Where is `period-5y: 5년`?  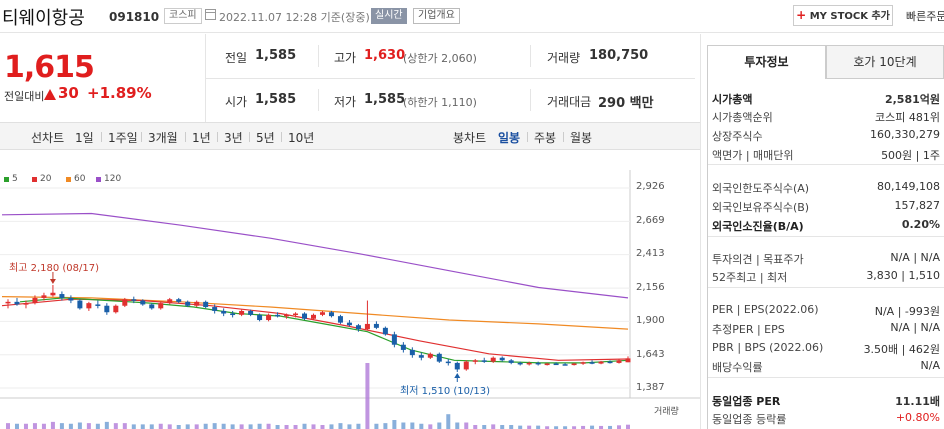
period-5y: 5년 is located at coordinates (265, 137).